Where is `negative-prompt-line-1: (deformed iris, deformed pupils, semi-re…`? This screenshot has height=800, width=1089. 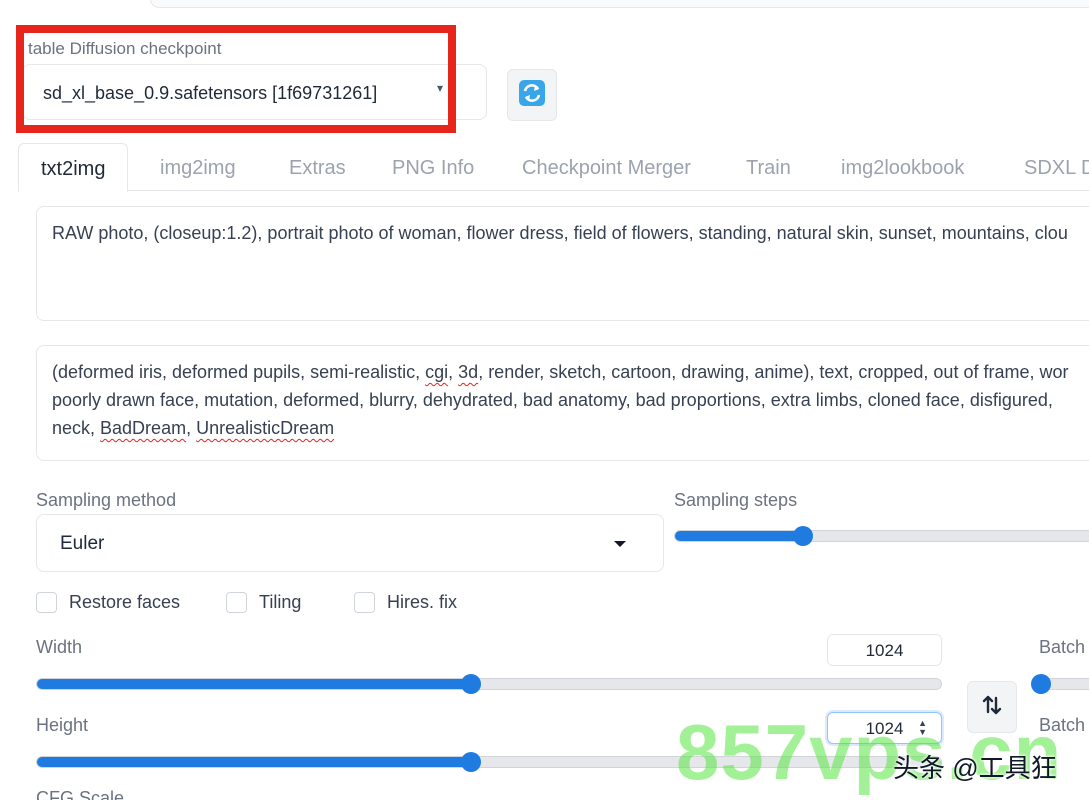
negative-prompt-line-1: (deformed iris, deformed pupils, semi-re… is located at coordinates (560, 372).